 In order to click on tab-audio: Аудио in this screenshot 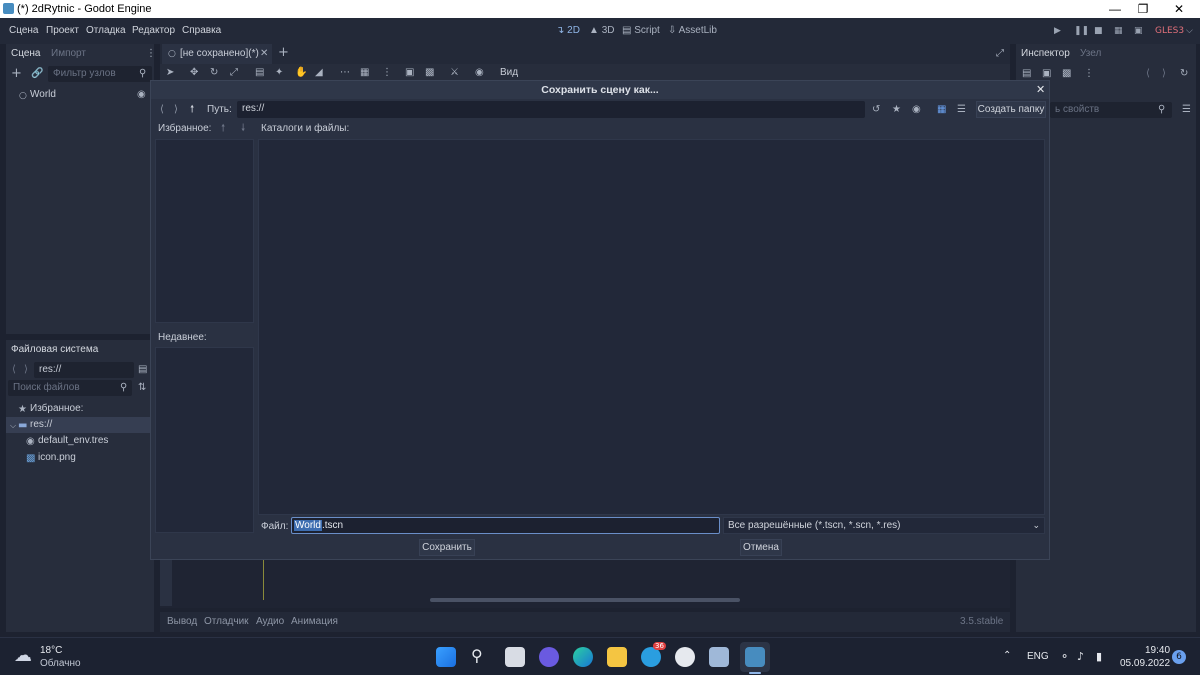, I will do `click(270, 621)`.